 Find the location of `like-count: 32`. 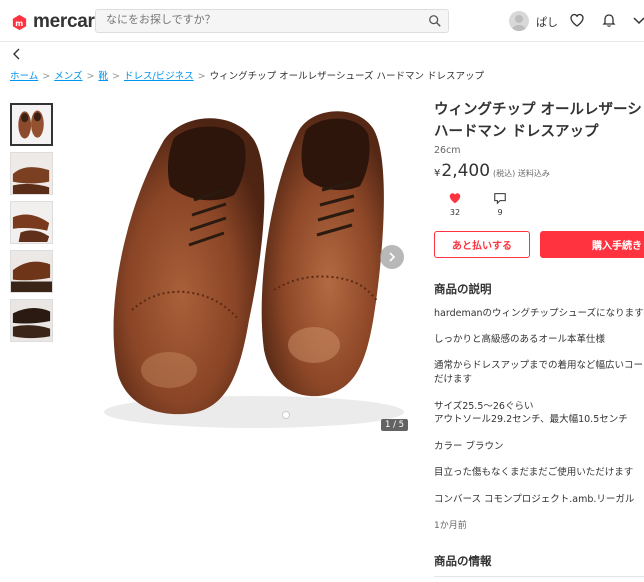

like-count: 32 is located at coordinates (455, 212).